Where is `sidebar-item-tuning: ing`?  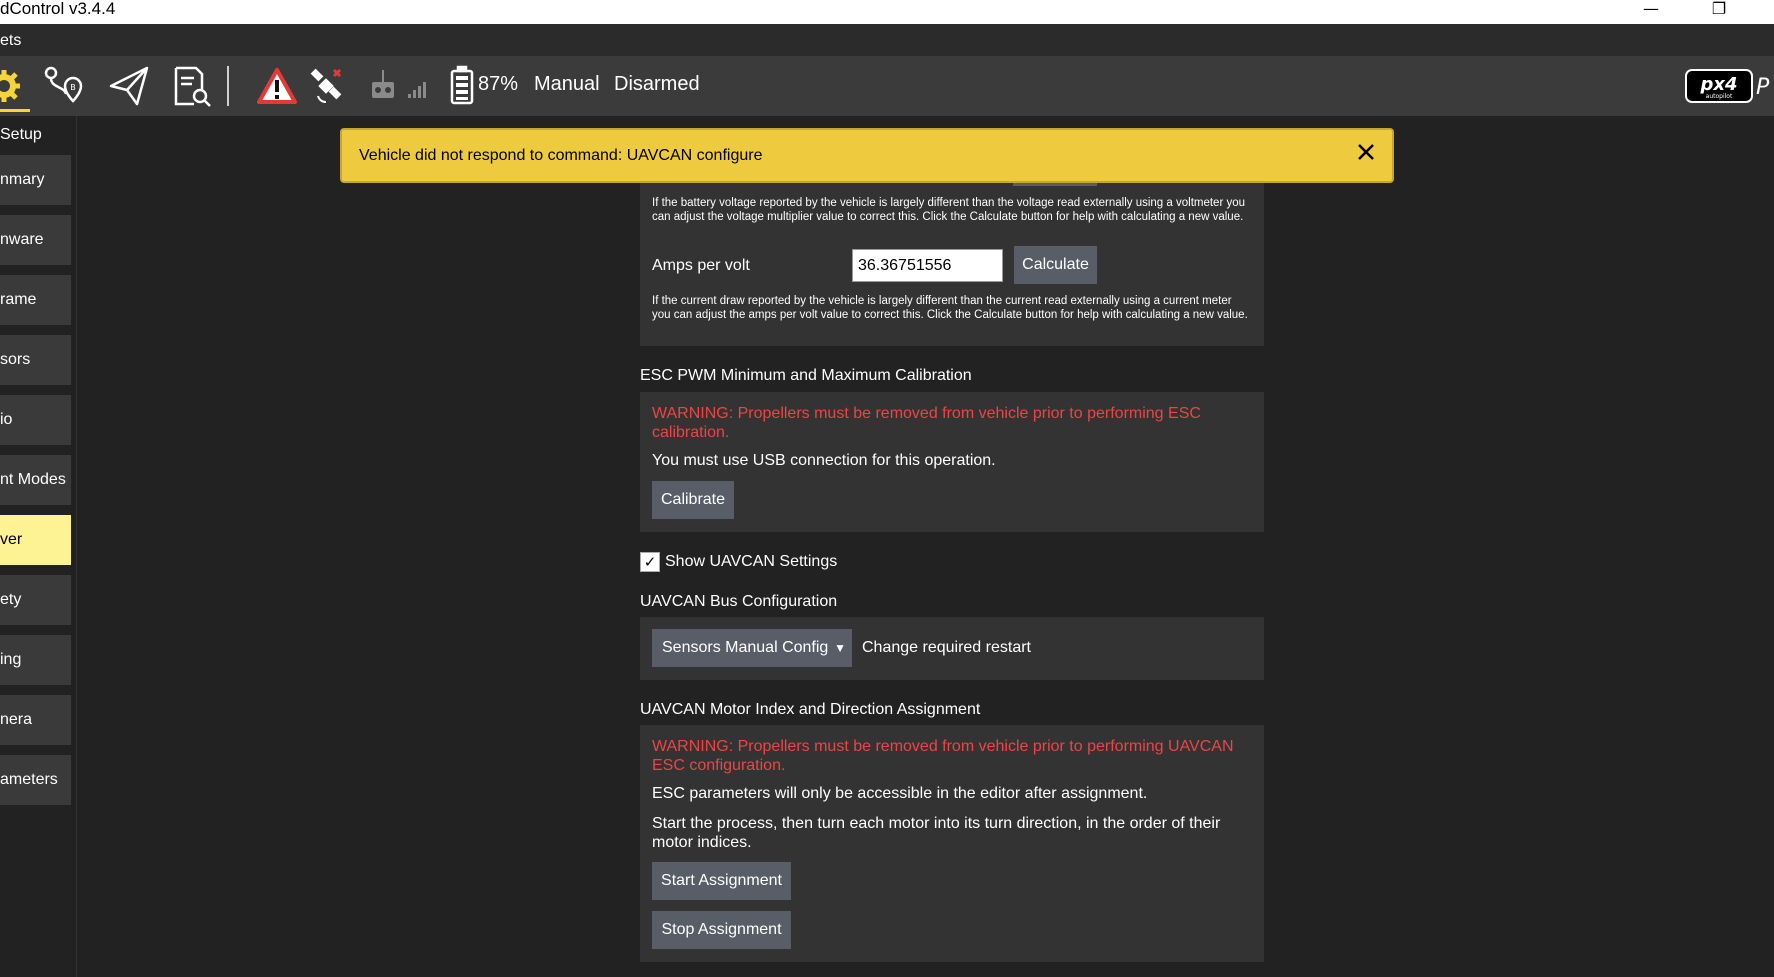 sidebar-item-tuning: ing is located at coordinates (35, 660).